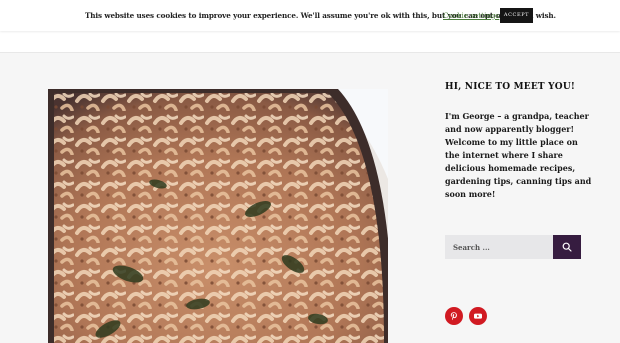 Image resolution: width=620 pixels, height=343 pixels. Describe the element at coordinates (499, 247) in the screenshot. I see `search-input` at that location.